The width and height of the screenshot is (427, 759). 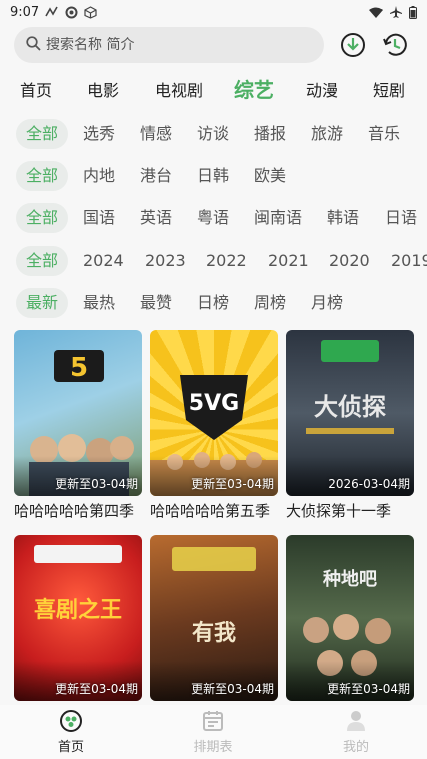 What do you see at coordinates (254, 88) in the screenshot?
I see `tab-variety: 综艺` at bounding box center [254, 88].